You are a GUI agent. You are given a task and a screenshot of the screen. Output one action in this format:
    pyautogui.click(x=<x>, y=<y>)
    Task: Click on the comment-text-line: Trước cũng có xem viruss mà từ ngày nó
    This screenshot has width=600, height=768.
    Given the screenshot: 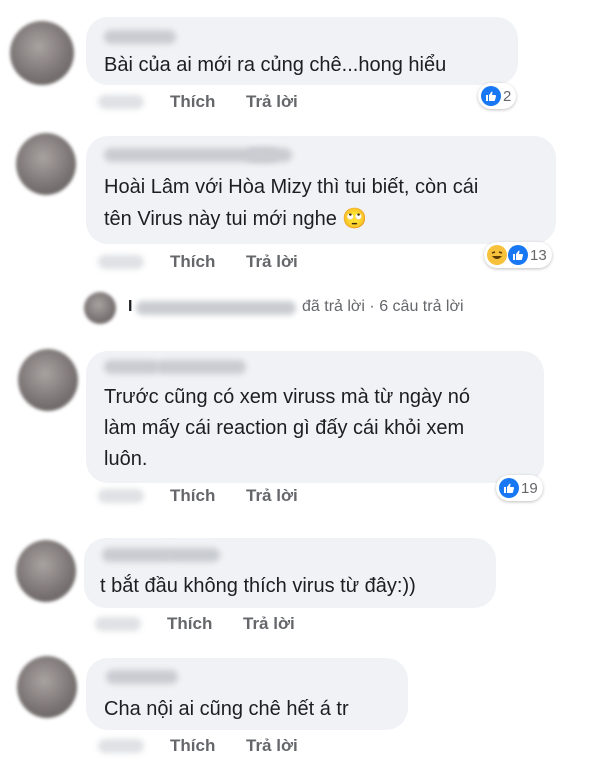 What is the action you would take?
    pyautogui.click(x=287, y=397)
    